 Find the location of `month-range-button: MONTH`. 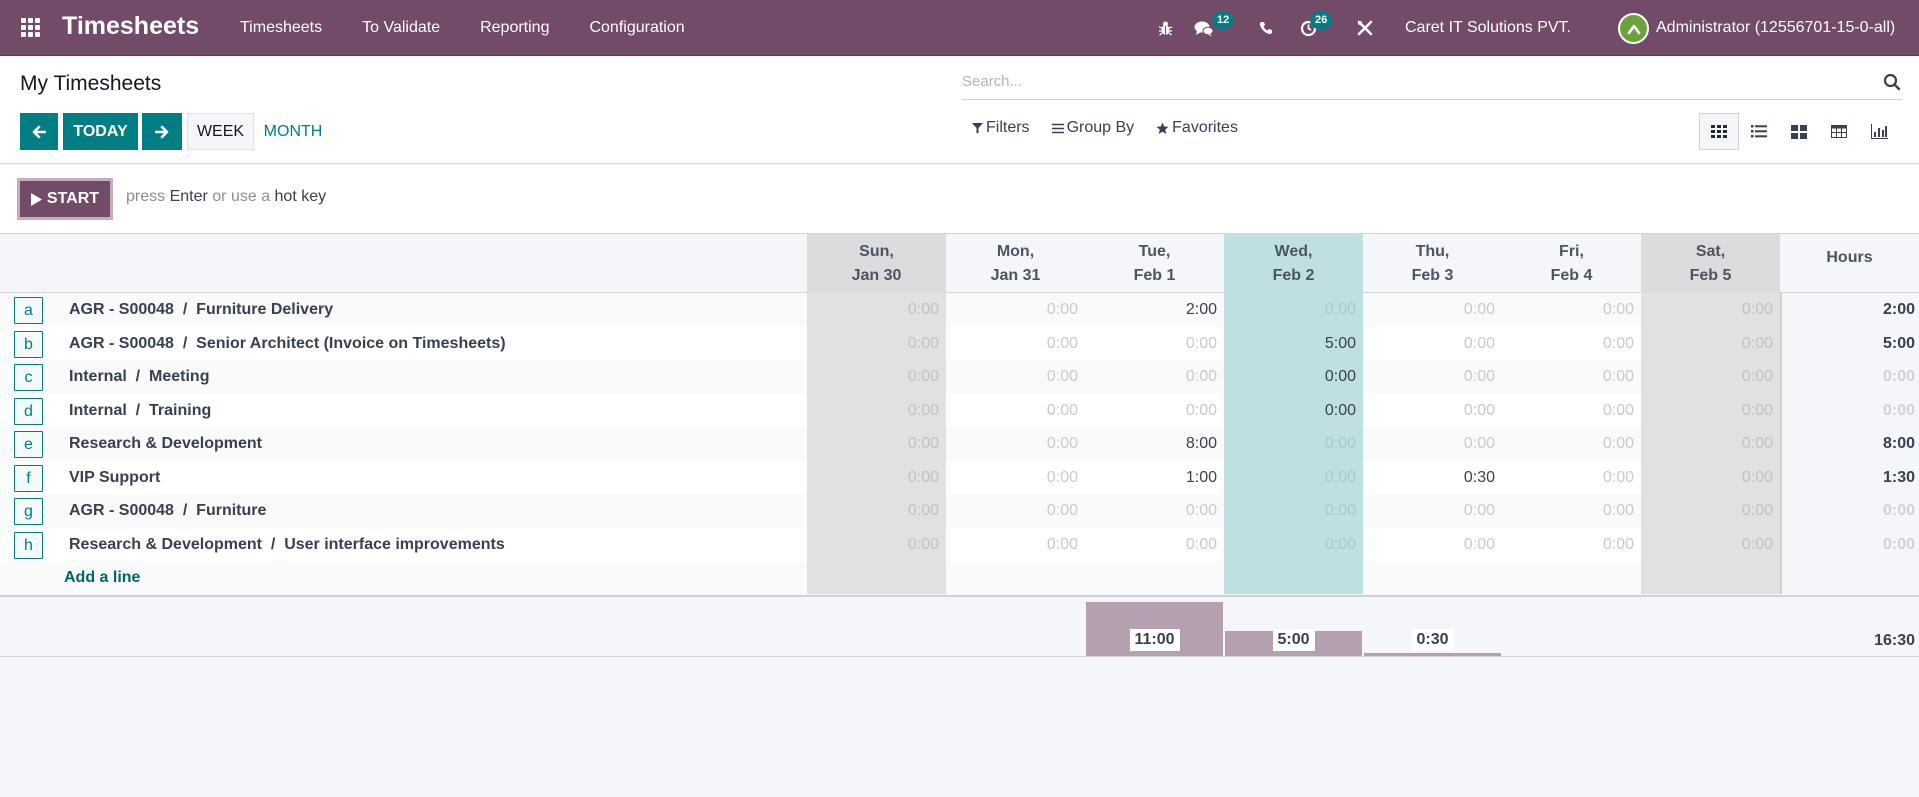

month-range-button: MONTH is located at coordinates (293, 131).